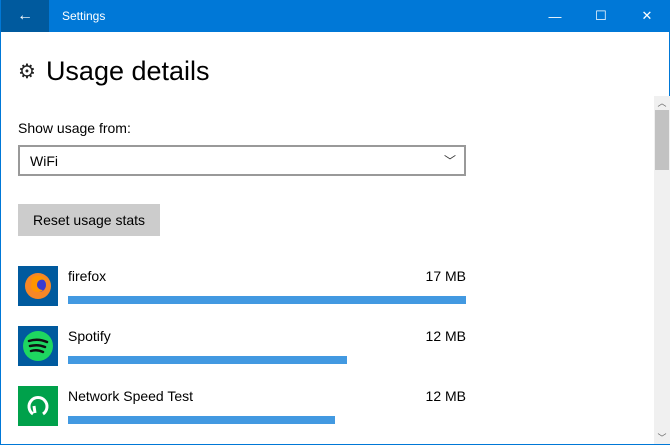 The width and height of the screenshot is (670, 445). Describe the element at coordinates (127, 71) in the screenshot. I see `page-title: Usage details` at that location.